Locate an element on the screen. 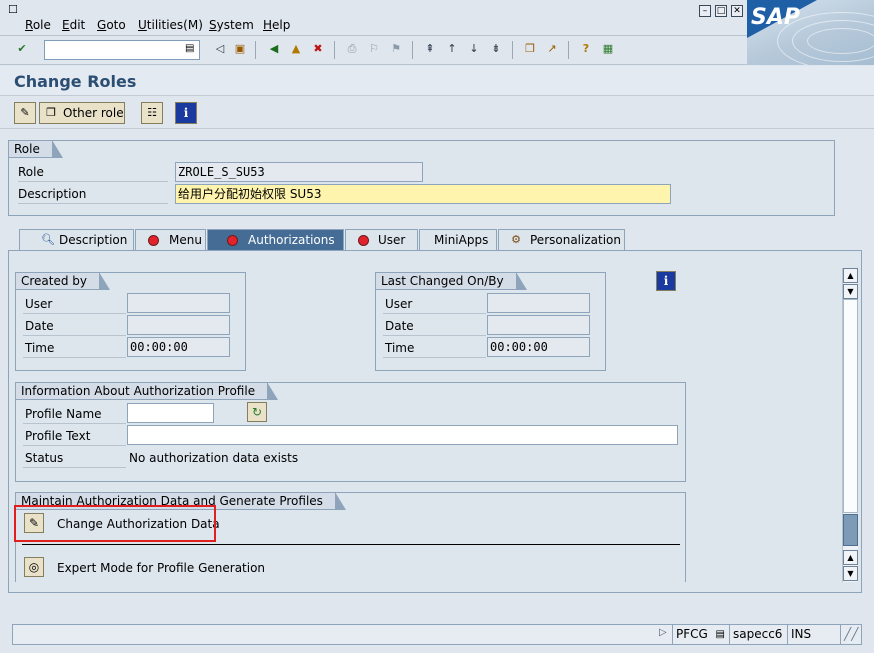 The image size is (874, 653). profile-text-label: Profile Text is located at coordinates (58, 436).